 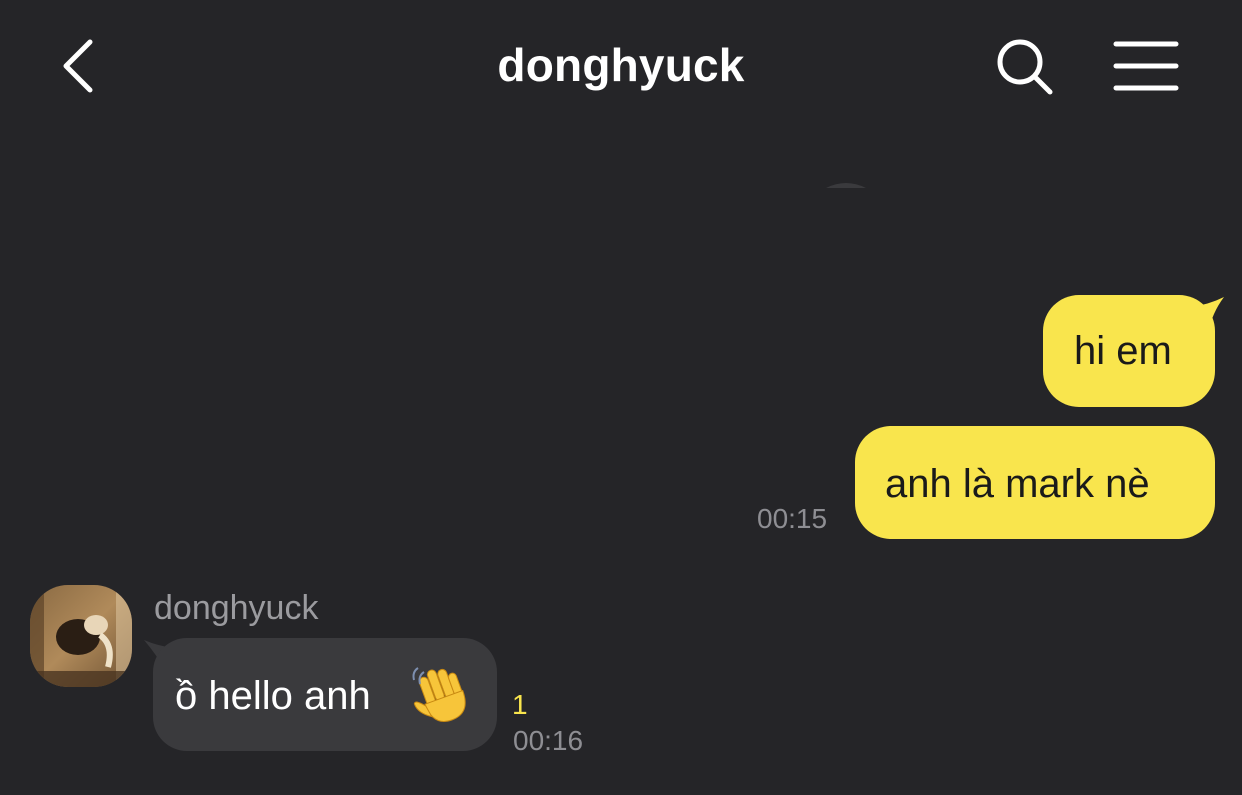 I want to click on message-text: ồ hello anh, so click(x=273, y=696).